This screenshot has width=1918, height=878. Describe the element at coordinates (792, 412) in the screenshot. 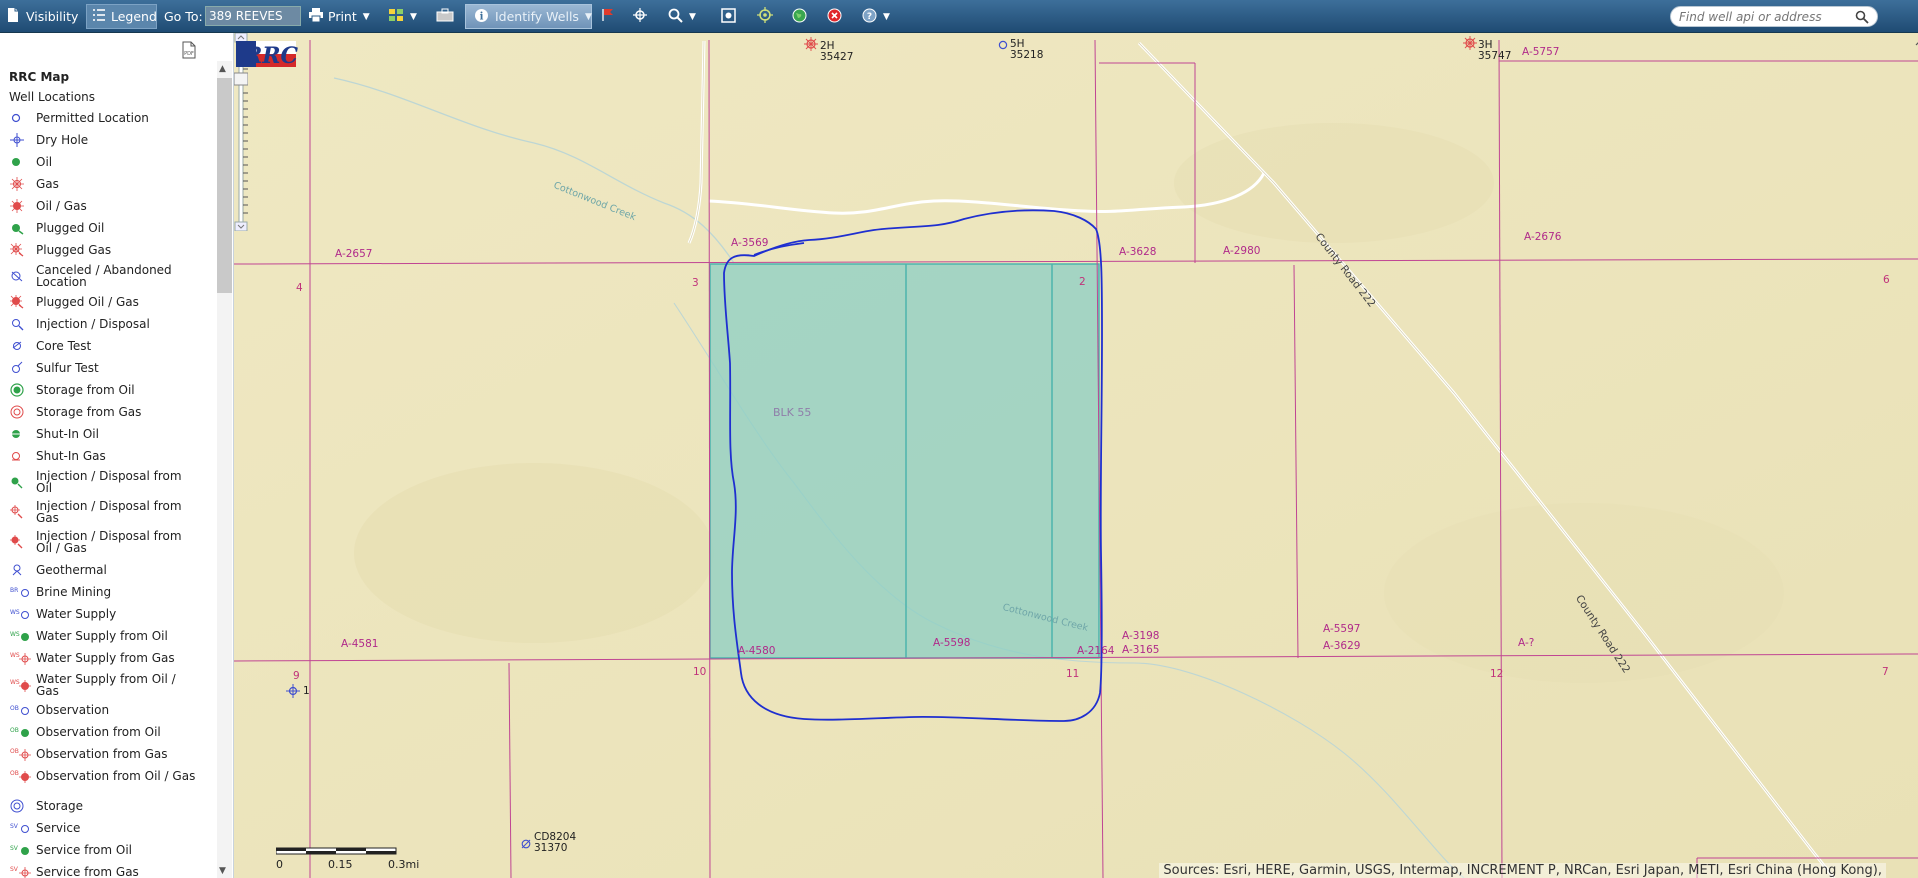

I see `block-label: BLK 55` at that location.